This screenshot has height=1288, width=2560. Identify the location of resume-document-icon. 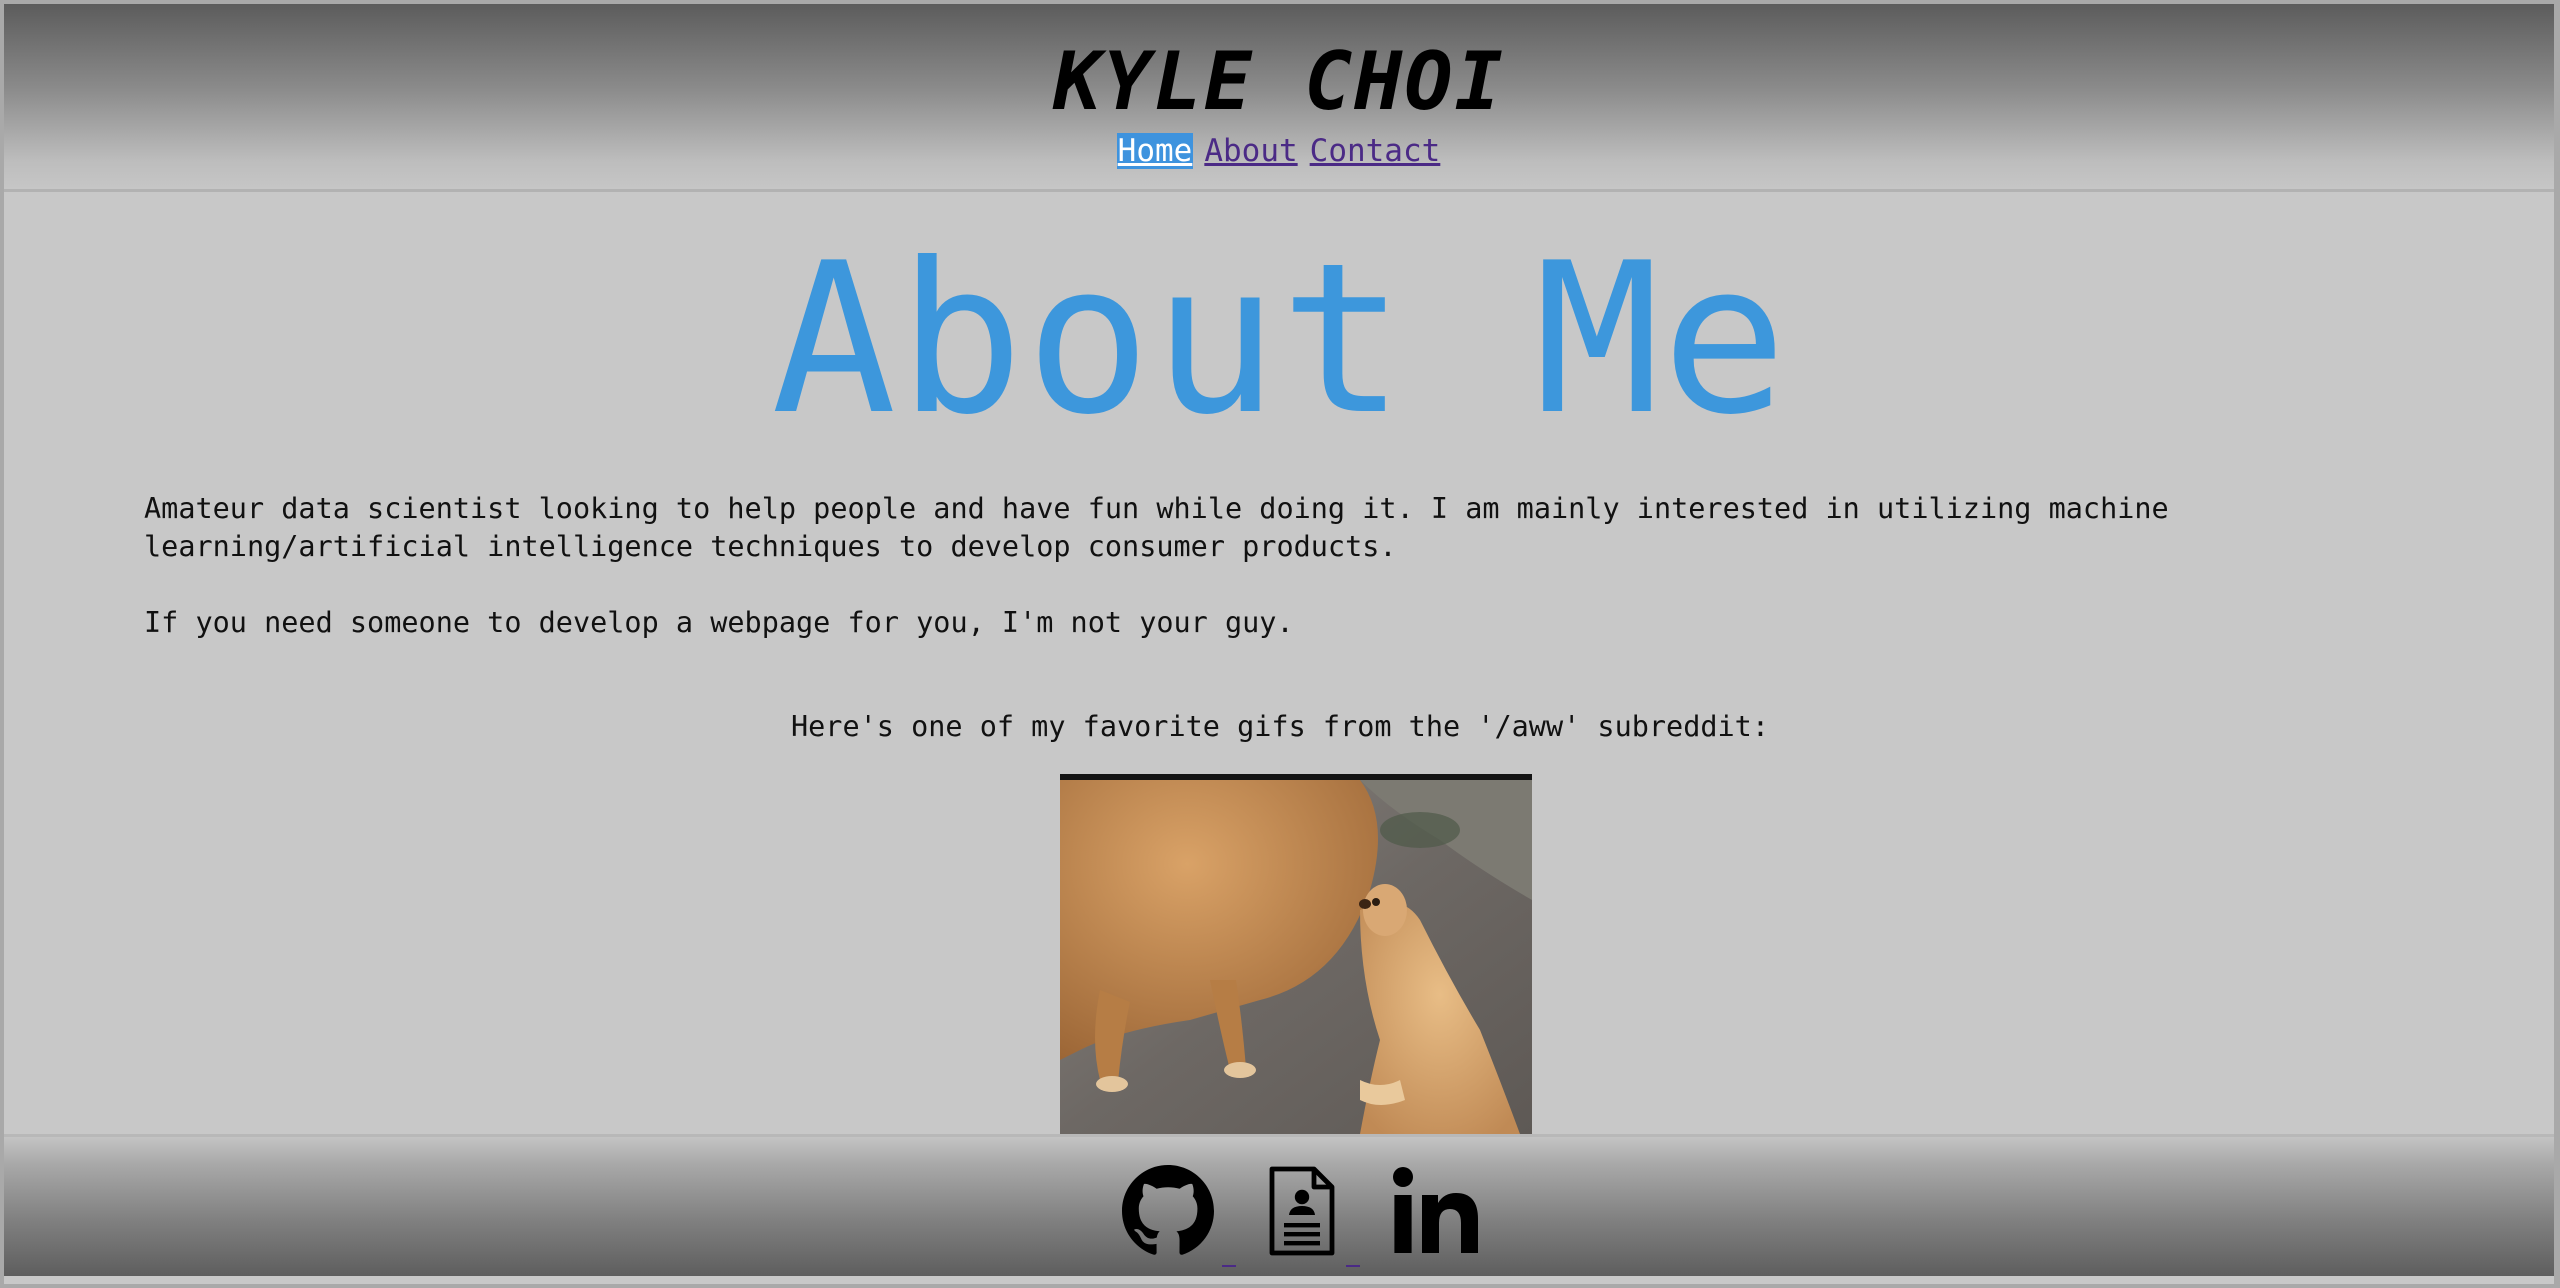
(1302, 1211).